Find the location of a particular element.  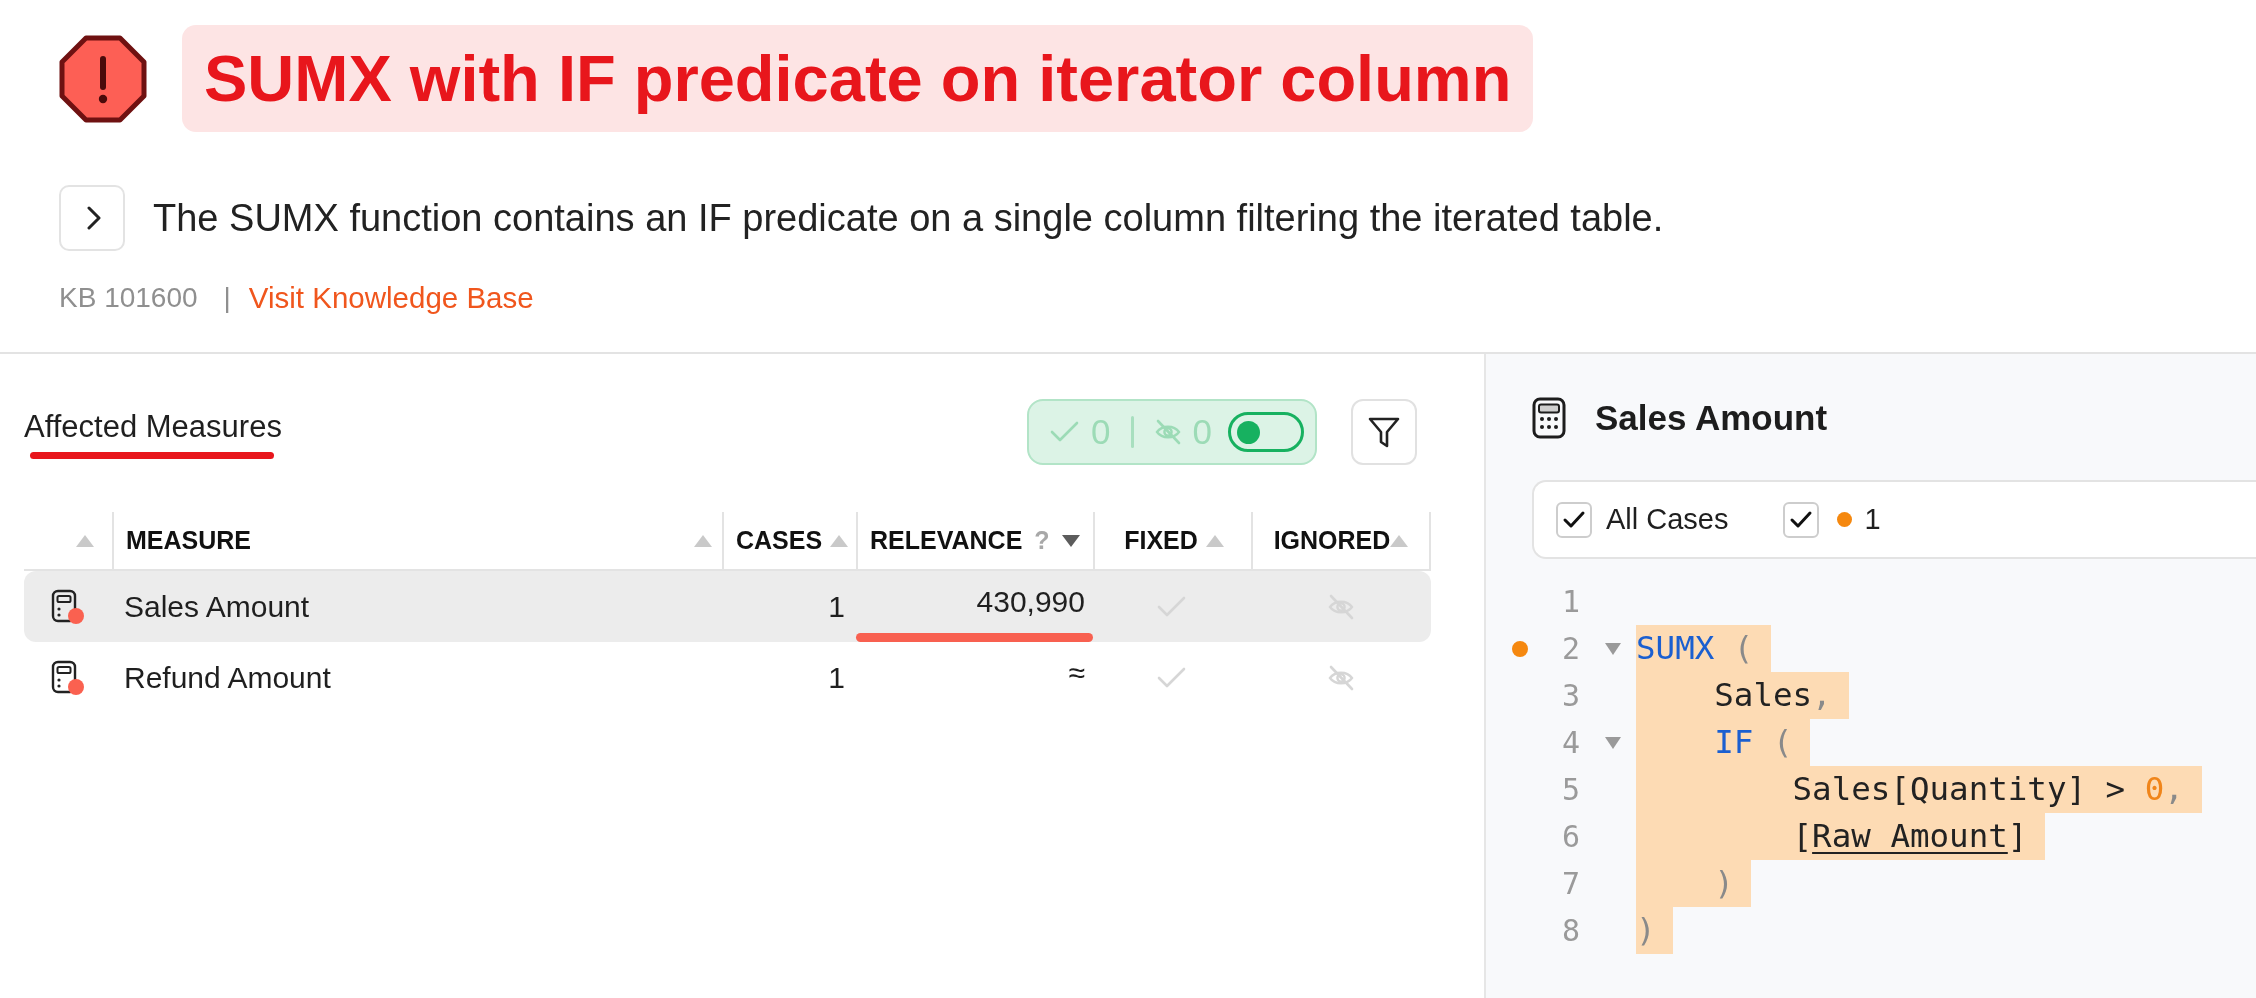

filter-label: 1 is located at coordinates (1872, 519).